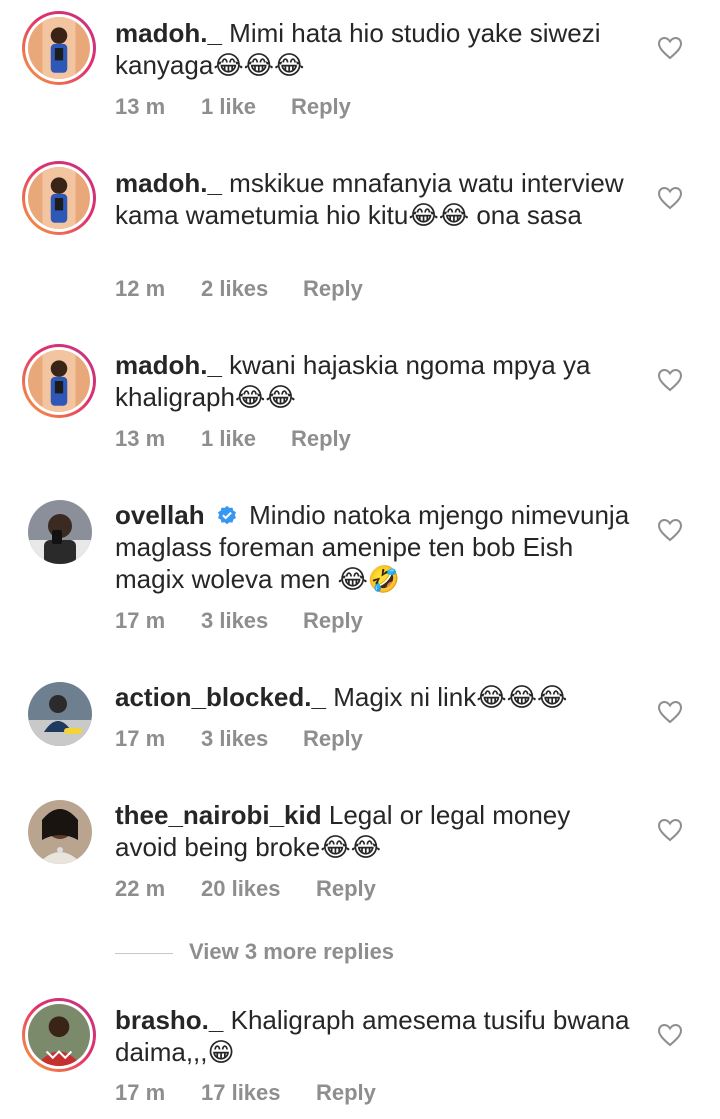 The image size is (720, 1119). Describe the element at coordinates (258, 1093) in the screenshot. I see `comment-likes: 17 likes` at that location.